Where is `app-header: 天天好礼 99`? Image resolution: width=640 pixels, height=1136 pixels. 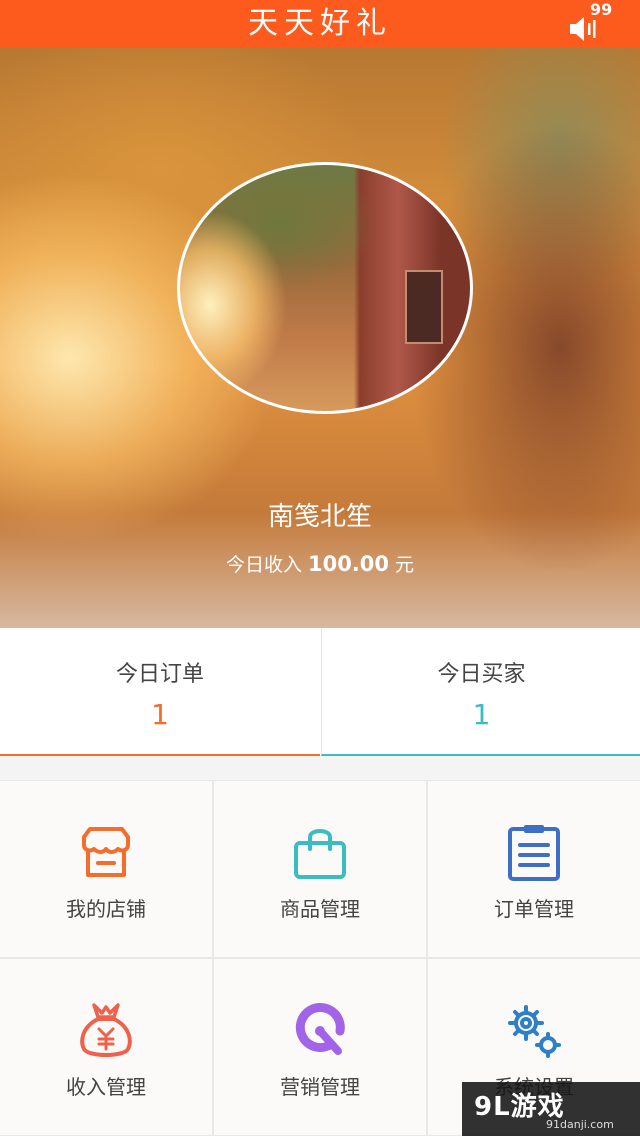
app-header: 天天好礼 99 is located at coordinates (320, 24).